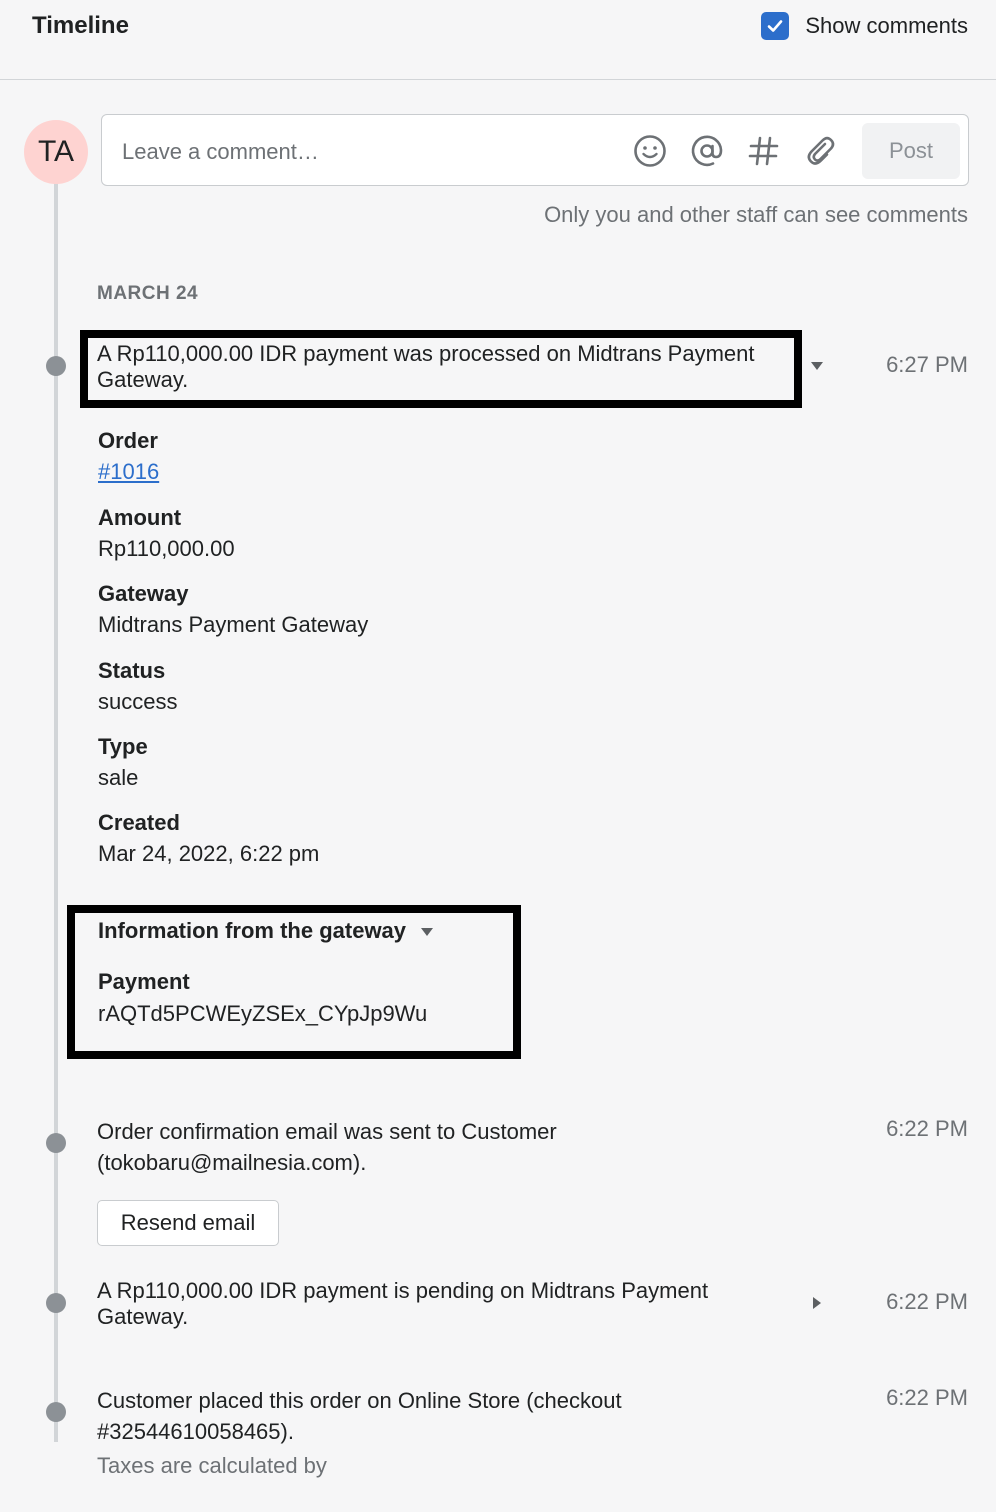  What do you see at coordinates (166, 548) in the screenshot?
I see `detail-value-amount: Rp110,000.00` at bounding box center [166, 548].